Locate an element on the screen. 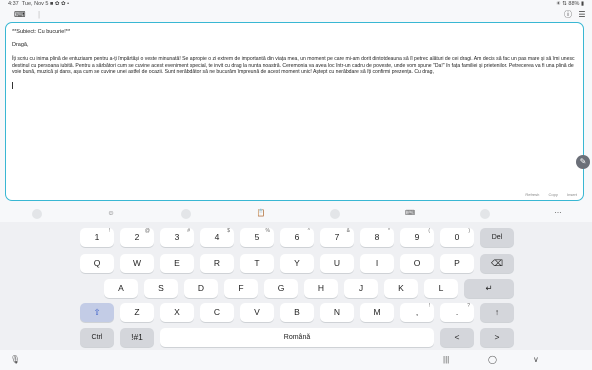 Image resolution: width=592 pixels, height=370 pixels. key-label: . is located at coordinates (457, 312).